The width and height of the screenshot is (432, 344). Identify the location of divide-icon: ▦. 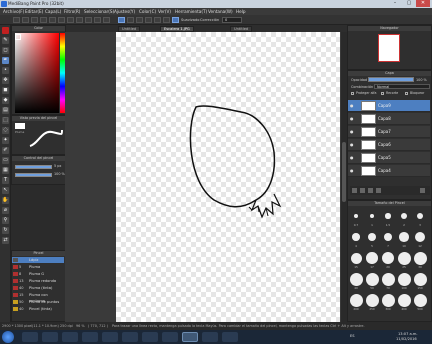
(5, 170).